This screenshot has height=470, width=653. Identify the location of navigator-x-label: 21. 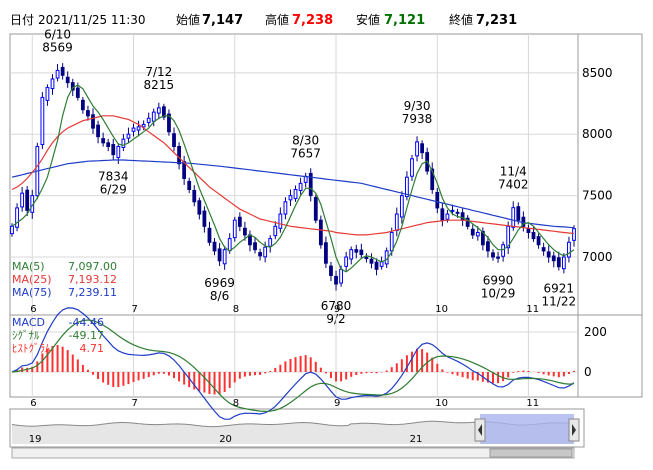
(416, 439).